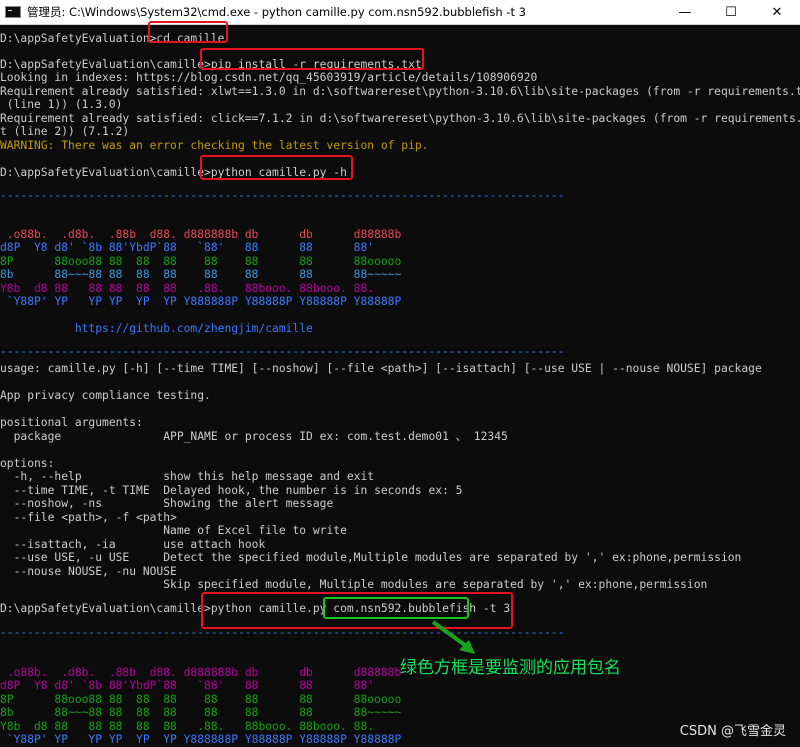 The image size is (800, 747). Describe the element at coordinates (510, 668) in the screenshot. I see `annotation-text: 绿色方框是要监测的应用包名` at that location.